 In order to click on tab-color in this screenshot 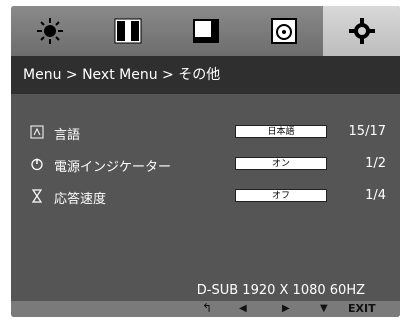, I will do `click(127, 31)`.